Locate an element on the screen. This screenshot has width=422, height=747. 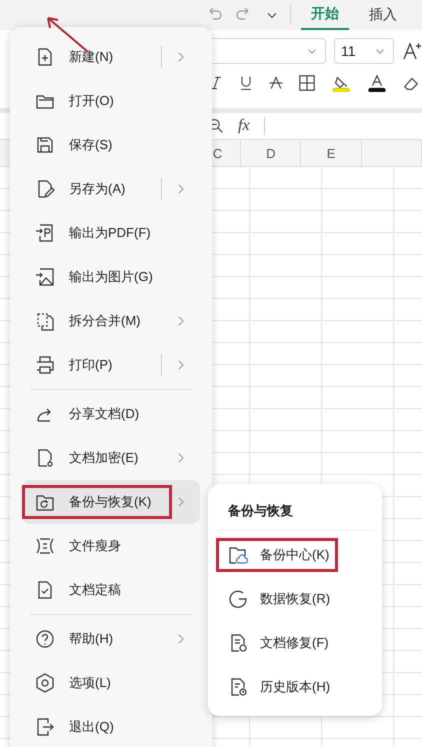
printer-icon is located at coordinates (45, 365).